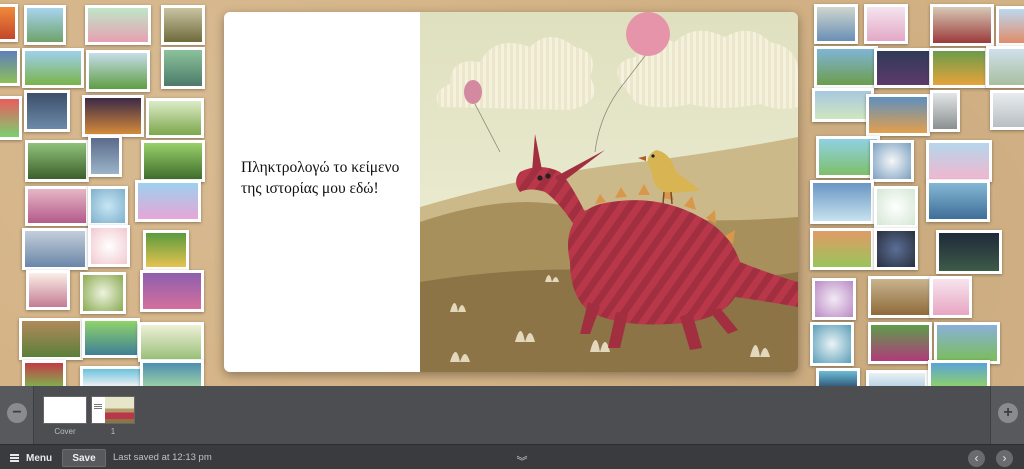 This screenshot has width=1024, height=469. Describe the element at coordinates (14, 458) in the screenshot. I see `hamburger-icon` at that location.